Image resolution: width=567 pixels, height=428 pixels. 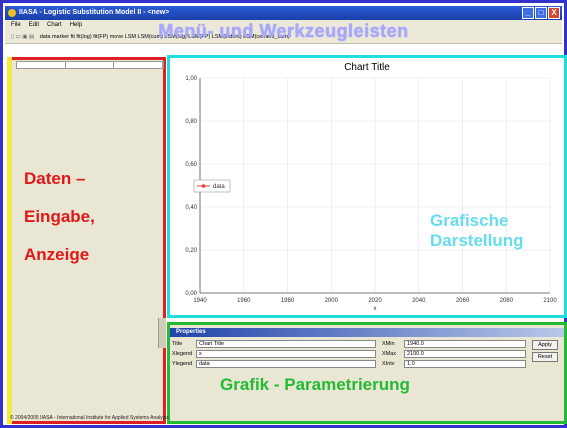 I want to click on x-tick-label: 2000, so click(x=332, y=301).